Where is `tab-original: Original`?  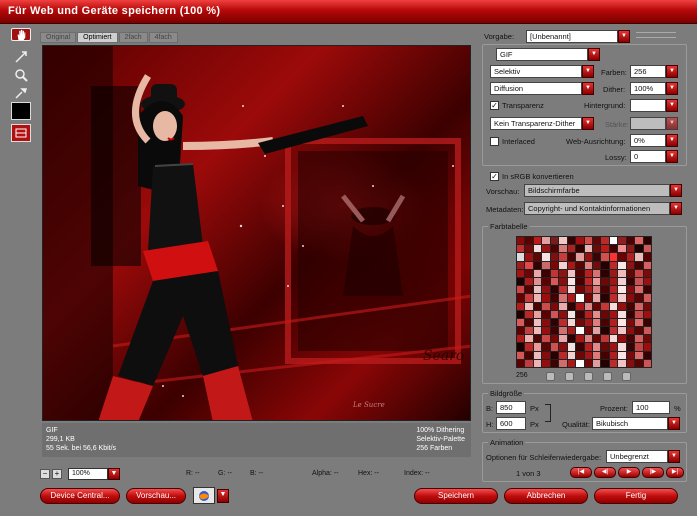
tab-original: Original is located at coordinates (58, 37).